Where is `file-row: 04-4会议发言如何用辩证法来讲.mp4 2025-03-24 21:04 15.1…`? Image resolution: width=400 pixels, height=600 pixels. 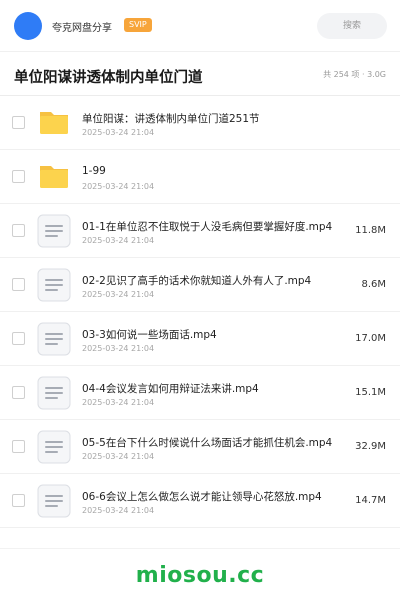 file-row: 04-4会议发言如何用辩证法来讲.mp4 2025-03-24 21:04 15.1… is located at coordinates (200, 393).